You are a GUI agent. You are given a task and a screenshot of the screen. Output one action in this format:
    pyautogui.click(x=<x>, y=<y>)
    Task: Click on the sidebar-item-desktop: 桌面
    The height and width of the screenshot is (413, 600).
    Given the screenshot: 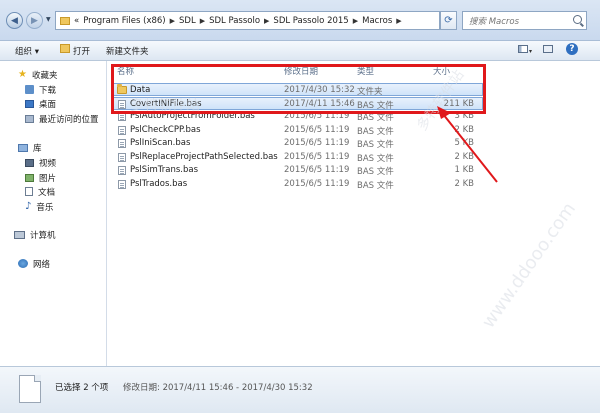 What is the action you would take?
    pyautogui.click(x=40, y=103)
    